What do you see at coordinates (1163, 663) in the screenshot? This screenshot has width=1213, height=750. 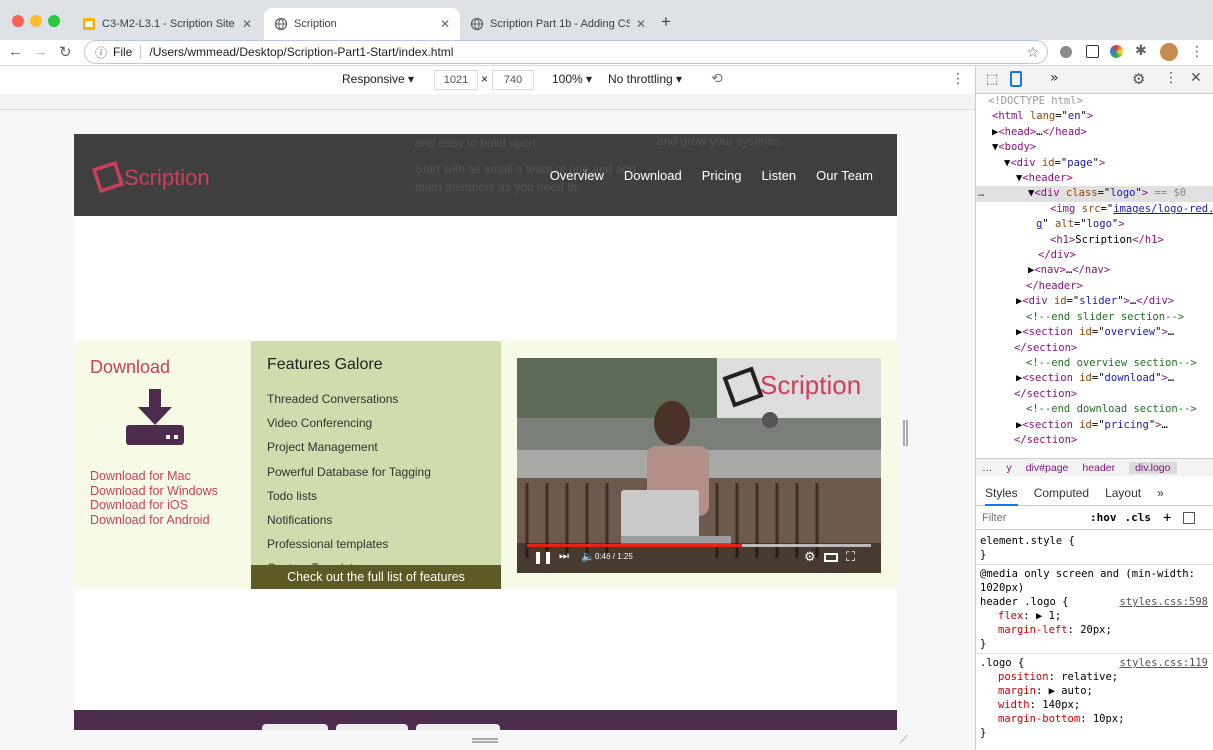 I see `source-link: styles.css:119` at bounding box center [1163, 663].